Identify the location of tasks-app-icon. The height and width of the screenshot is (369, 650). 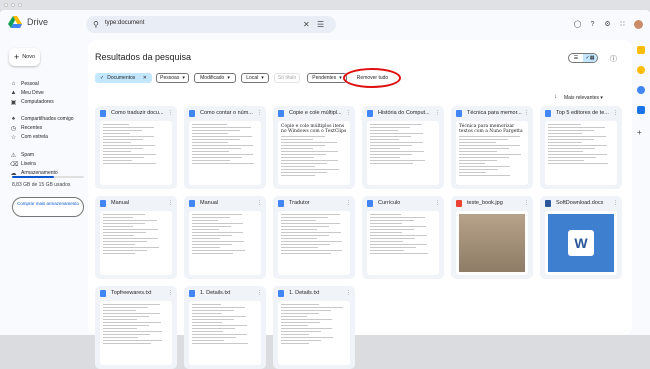
(641, 90).